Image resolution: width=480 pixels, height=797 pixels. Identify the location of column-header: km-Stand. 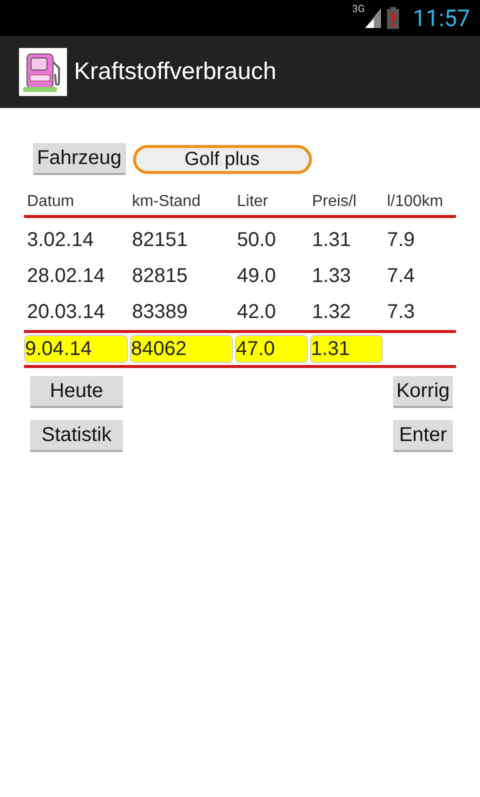
(166, 202).